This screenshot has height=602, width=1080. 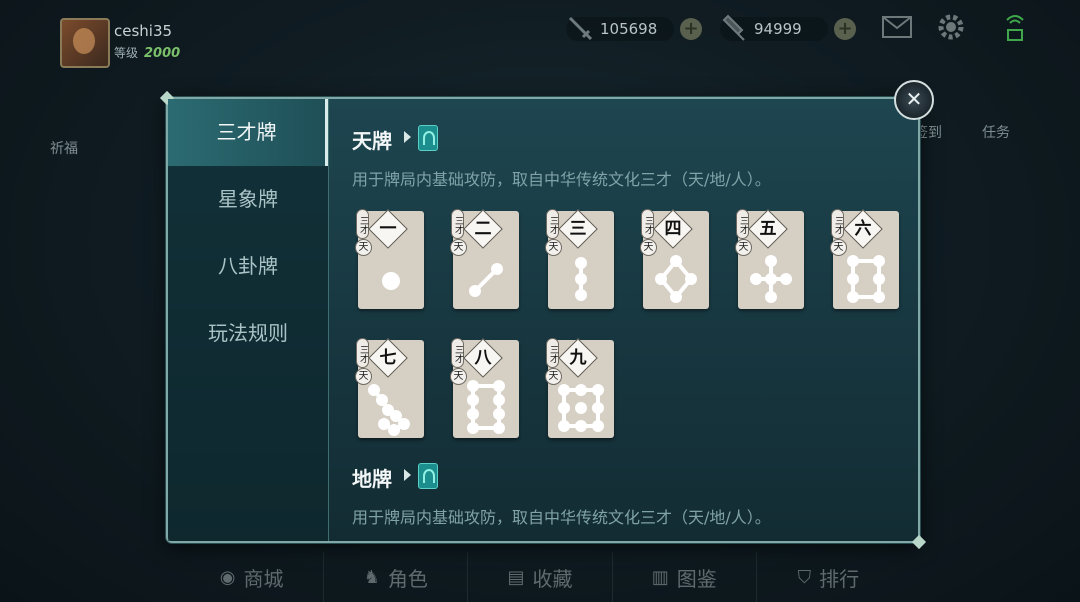 I want to click on nav-character-label: 角色, so click(x=407, y=578).